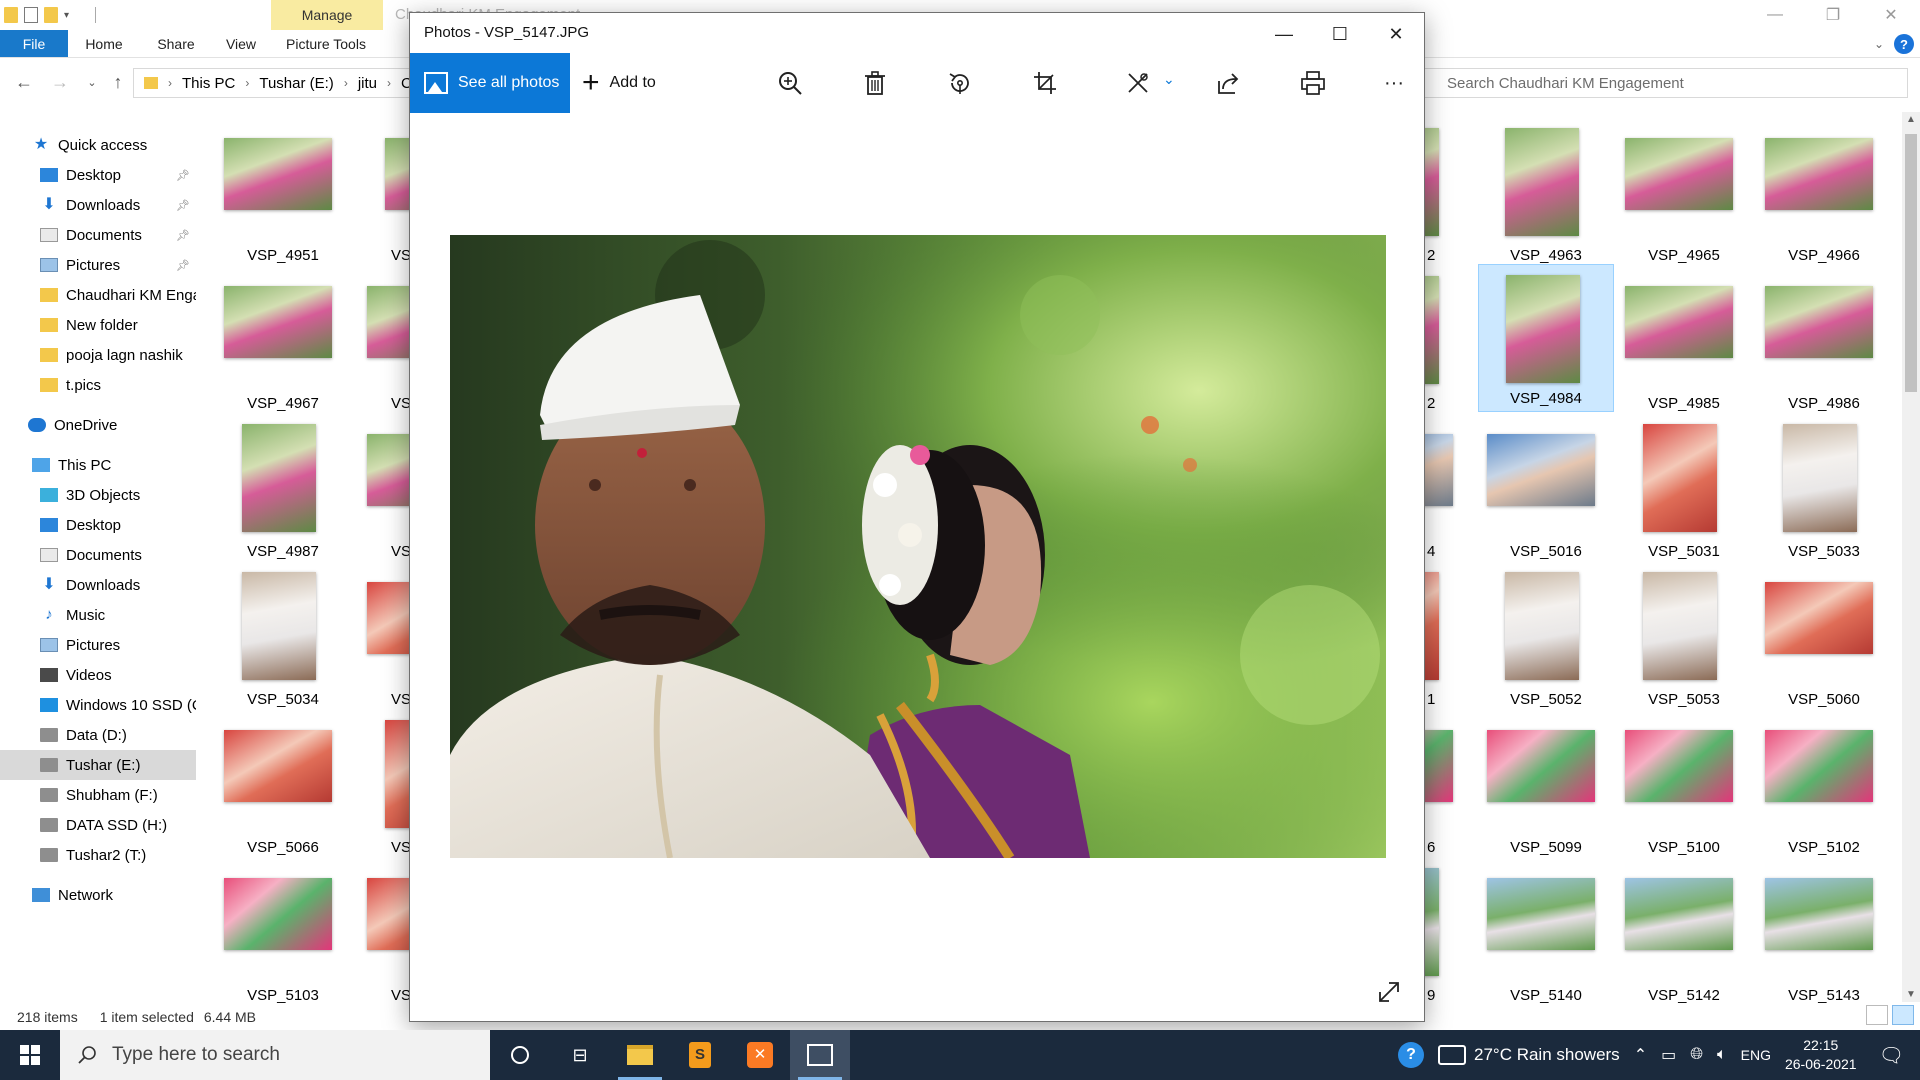  Describe the element at coordinates (1684, 343) in the screenshot. I see `thumbnail-item: VSP_4985` at that location.